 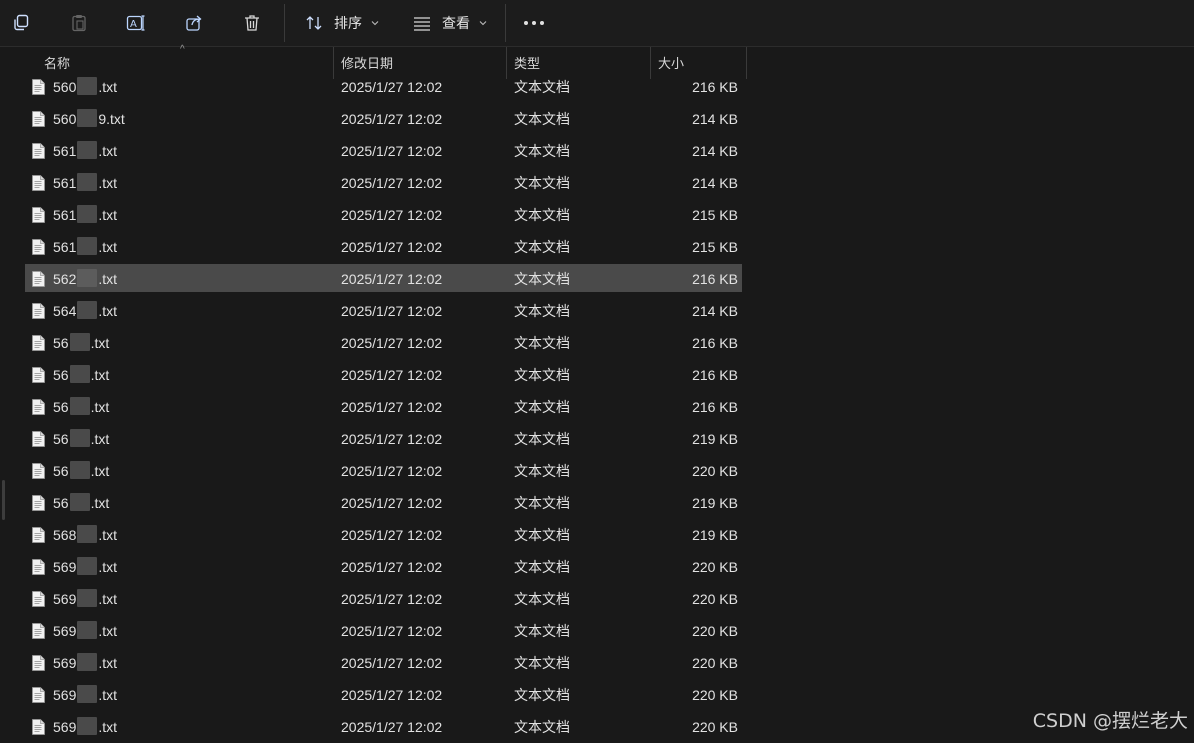 I want to click on file-name: 561 .txt, so click(x=85, y=215).